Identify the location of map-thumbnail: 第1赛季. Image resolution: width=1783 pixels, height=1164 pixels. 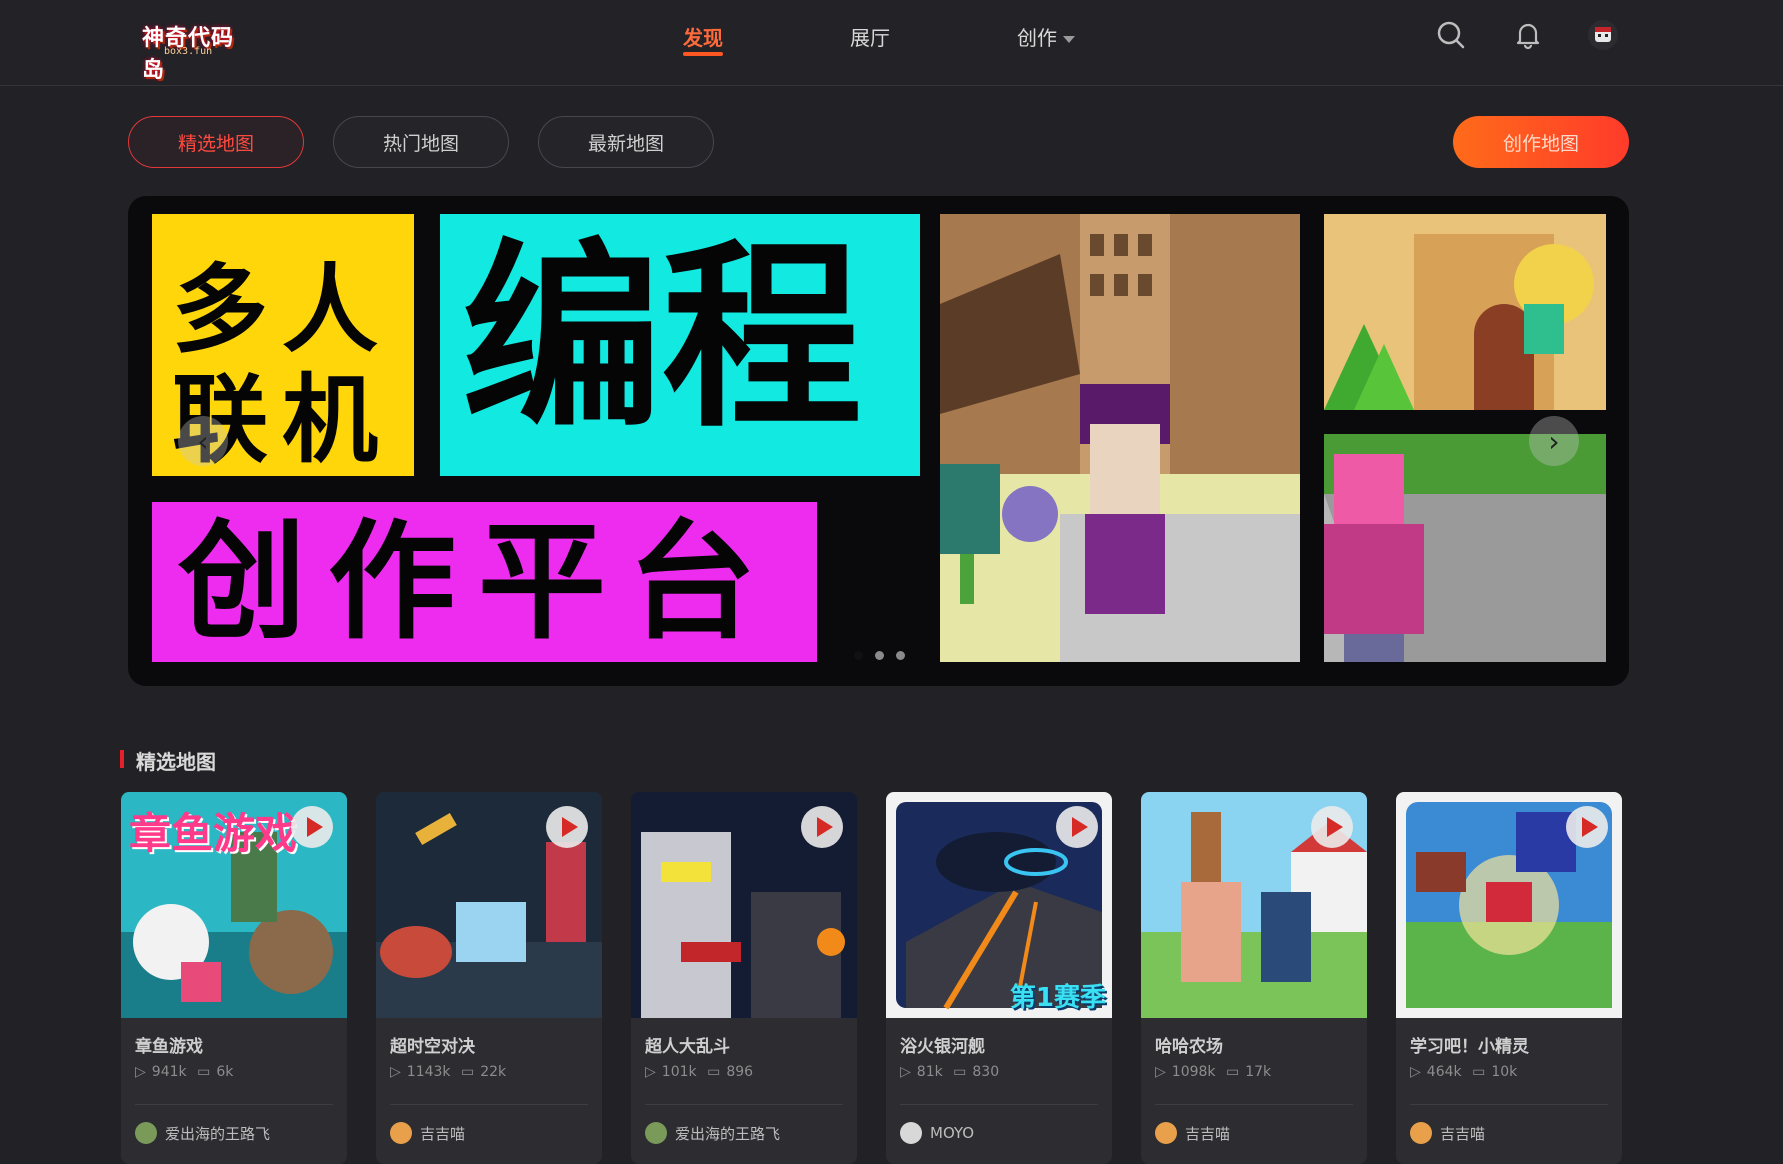
(999, 905).